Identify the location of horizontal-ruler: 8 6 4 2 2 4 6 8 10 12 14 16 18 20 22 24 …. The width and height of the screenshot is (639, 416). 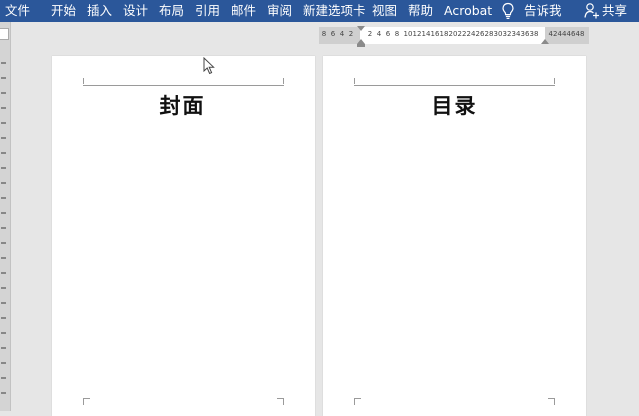
(454, 36).